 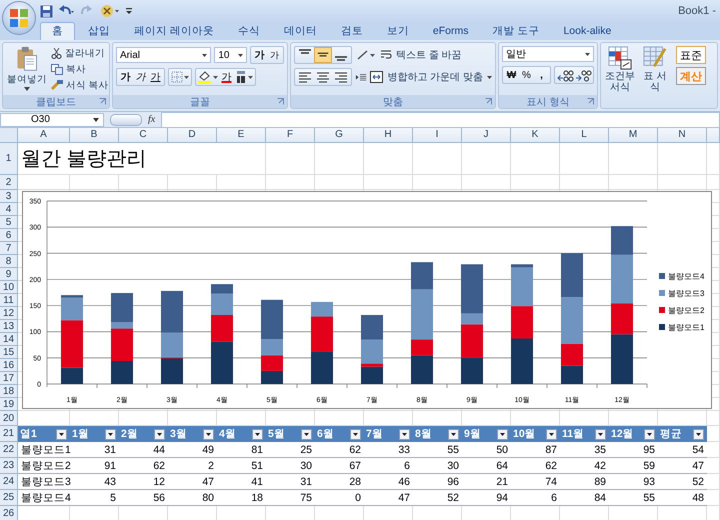 I want to click on currency-button: ₩, so click(x=511, y=75).